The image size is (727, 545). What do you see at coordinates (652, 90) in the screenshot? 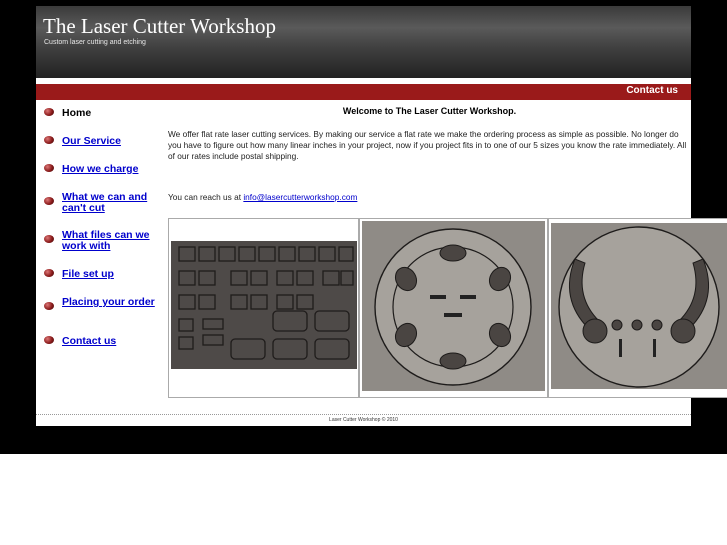
I see `top-contact-link: Contact us` at bounding box center [652, 90].